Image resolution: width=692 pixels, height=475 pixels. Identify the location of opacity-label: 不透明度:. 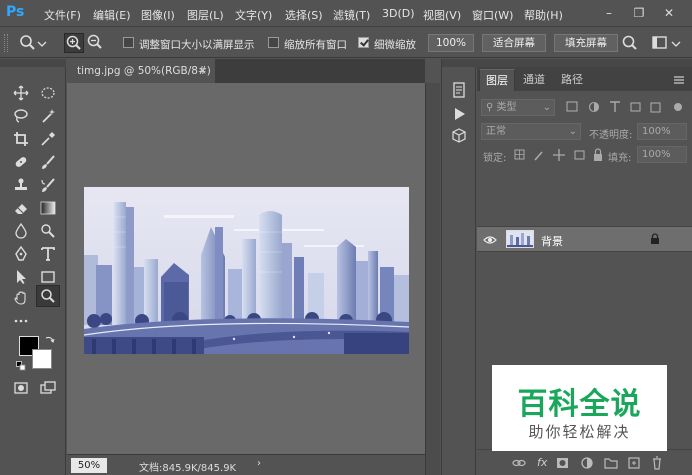
(611, 135).